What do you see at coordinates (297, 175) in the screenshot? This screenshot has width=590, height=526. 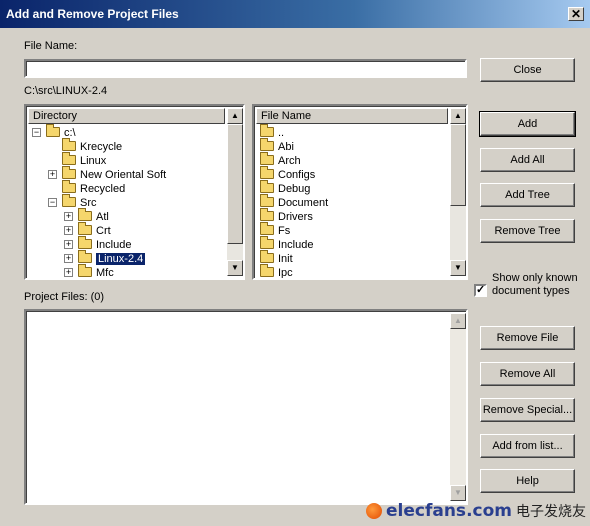 I see `file-list-item-label: Configs` at bounding box center [297, 175].